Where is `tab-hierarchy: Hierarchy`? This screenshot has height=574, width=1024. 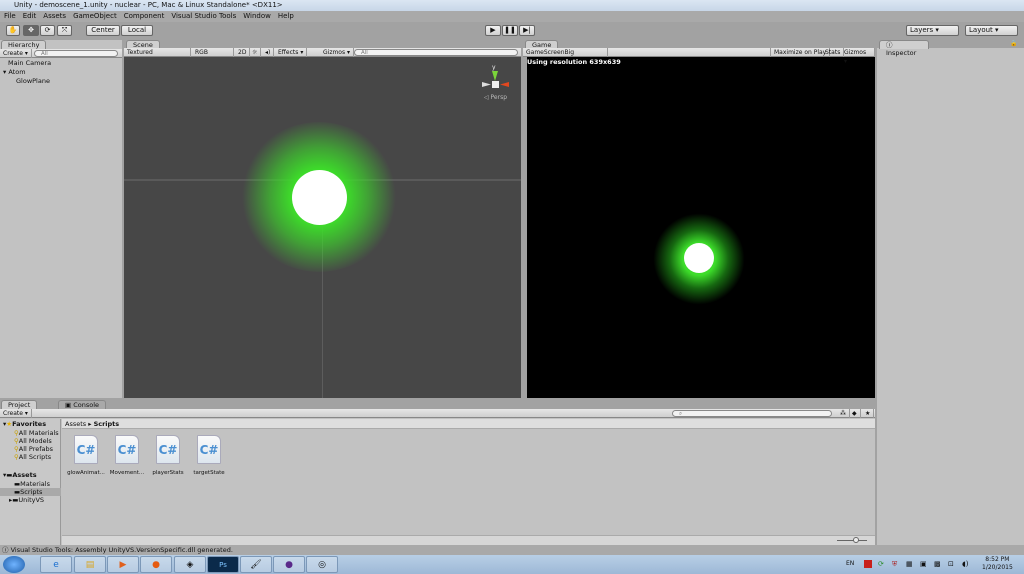
tab-hierarchy: Hierarchy is located at coordinates (24, 44).